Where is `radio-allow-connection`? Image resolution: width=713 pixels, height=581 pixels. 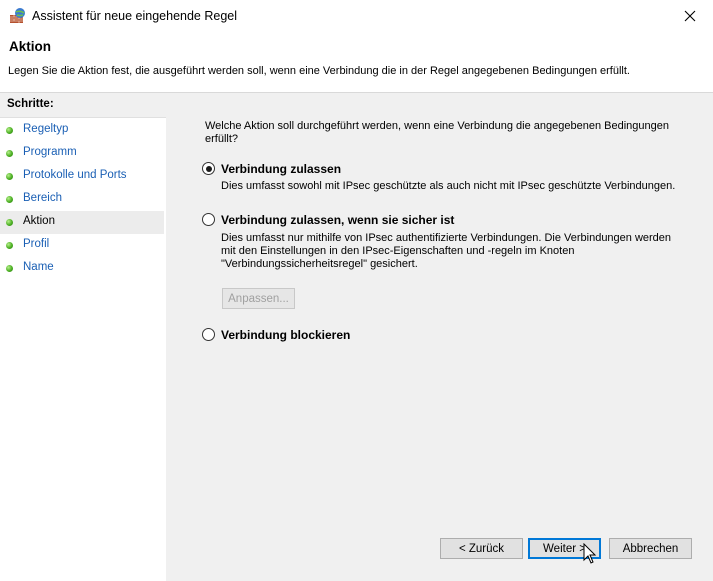 radio-allow-connection is located at coordinates (208, 168).